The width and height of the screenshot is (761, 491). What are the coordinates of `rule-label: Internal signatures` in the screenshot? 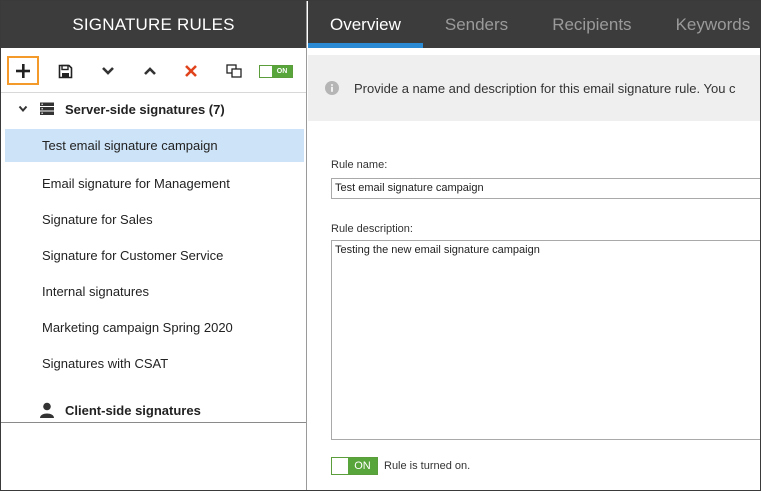 It's located at (95, 291).